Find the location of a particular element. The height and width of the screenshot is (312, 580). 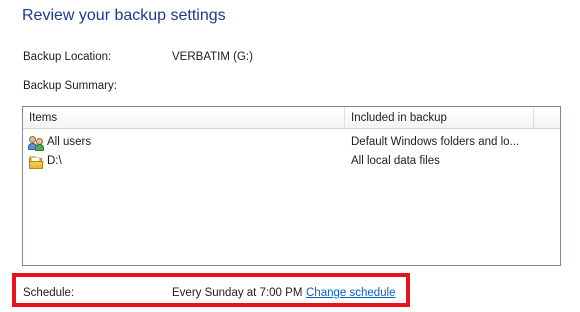

item-cell: All users is located at coordinates (59, 142).